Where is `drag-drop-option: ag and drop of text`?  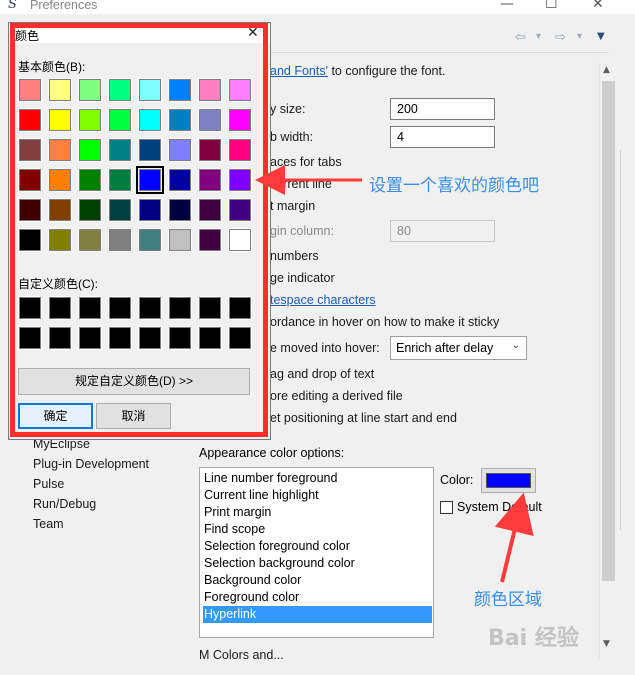
drag-drop-option: ag and drop of text is located at coordinates (322, 374).